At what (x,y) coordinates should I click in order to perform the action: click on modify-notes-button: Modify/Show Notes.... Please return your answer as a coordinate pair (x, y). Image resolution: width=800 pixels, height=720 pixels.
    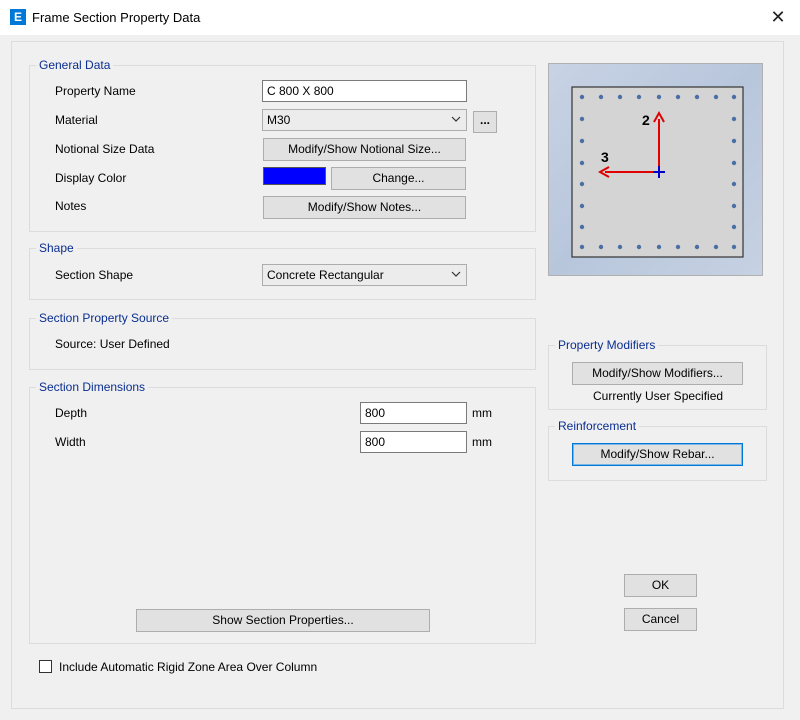
    Looking at the image, I should click on (364, 207).